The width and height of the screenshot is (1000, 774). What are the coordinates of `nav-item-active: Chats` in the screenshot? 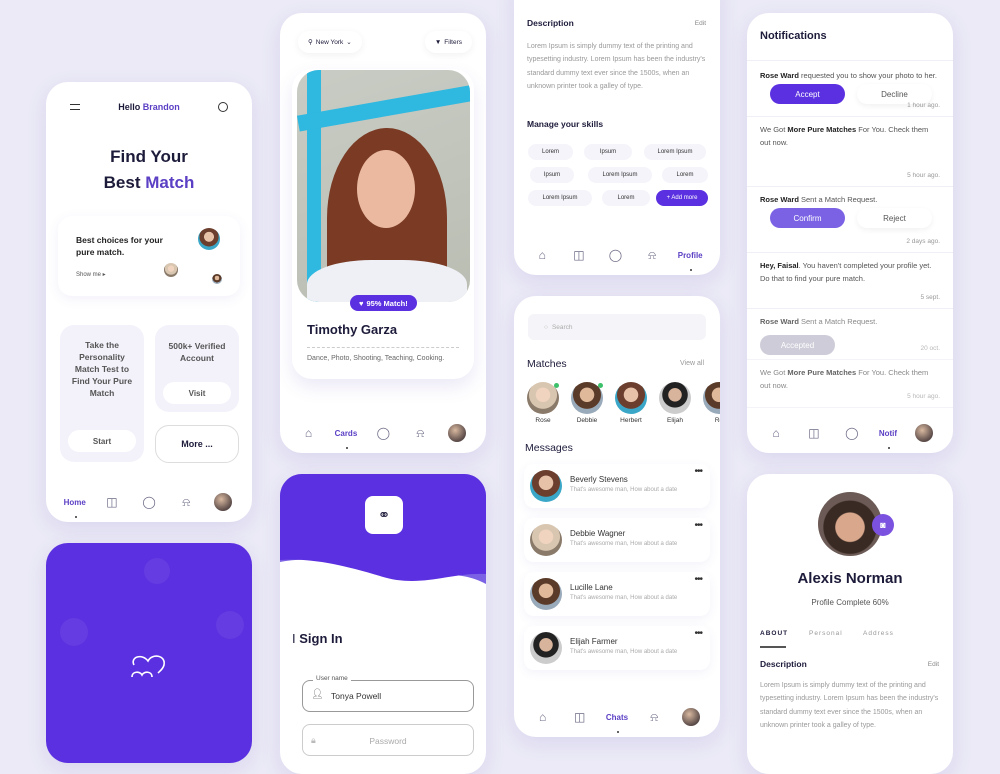 It's located at (617, 719).